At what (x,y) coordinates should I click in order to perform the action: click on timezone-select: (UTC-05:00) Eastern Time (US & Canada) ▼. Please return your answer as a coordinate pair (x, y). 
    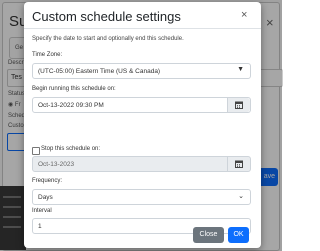
    Looking at the image, I should click on (141, 71).